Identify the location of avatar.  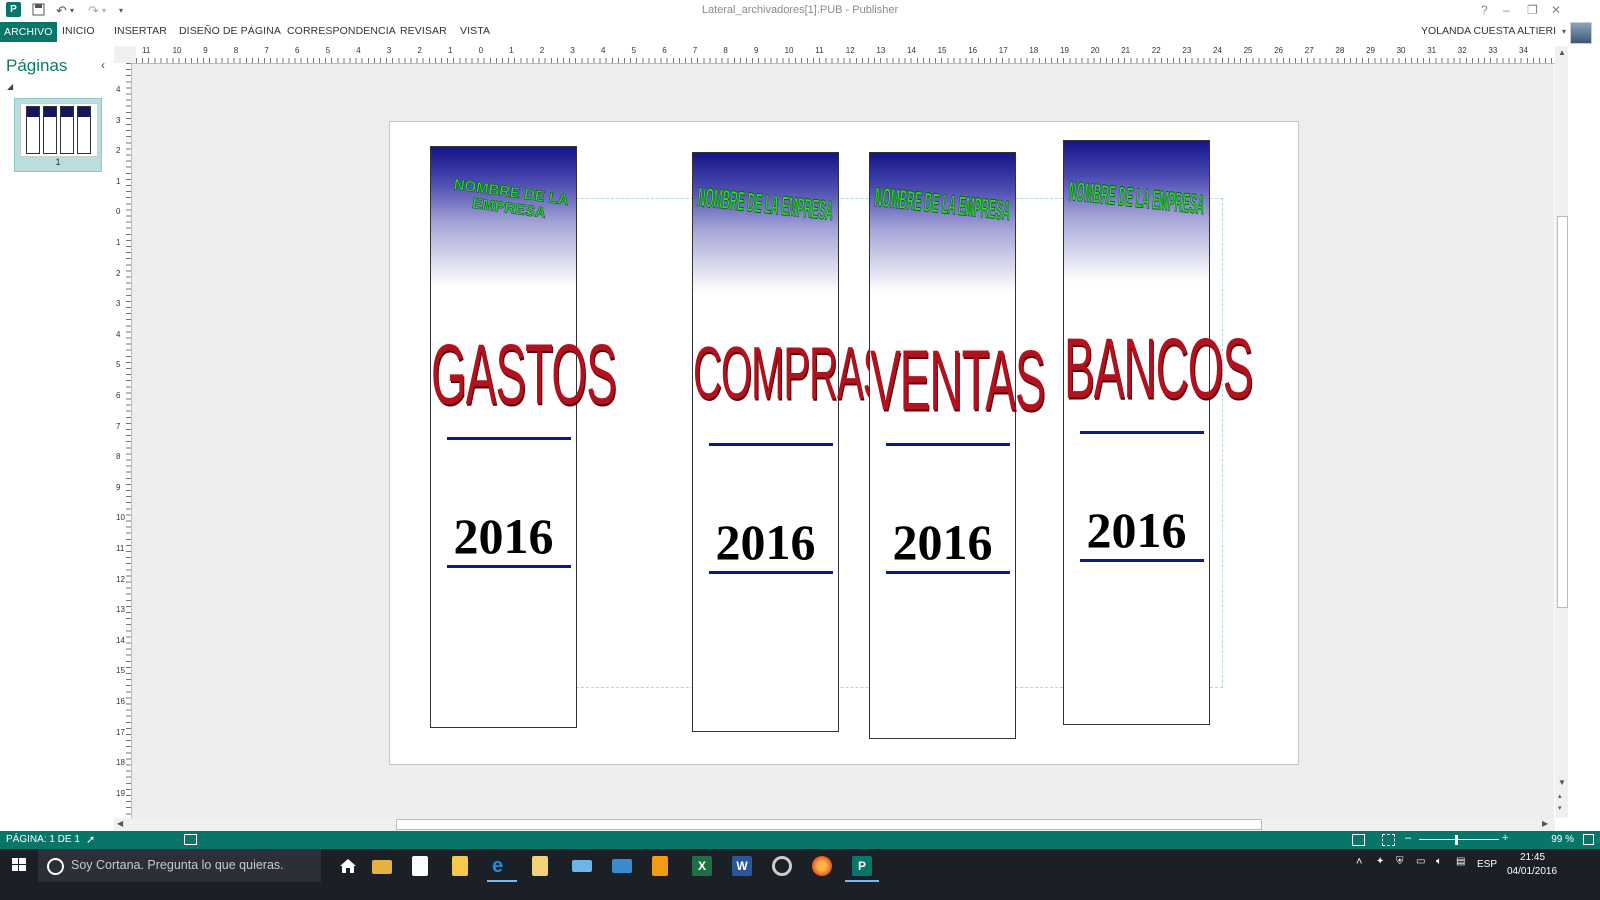
(1581, 33).